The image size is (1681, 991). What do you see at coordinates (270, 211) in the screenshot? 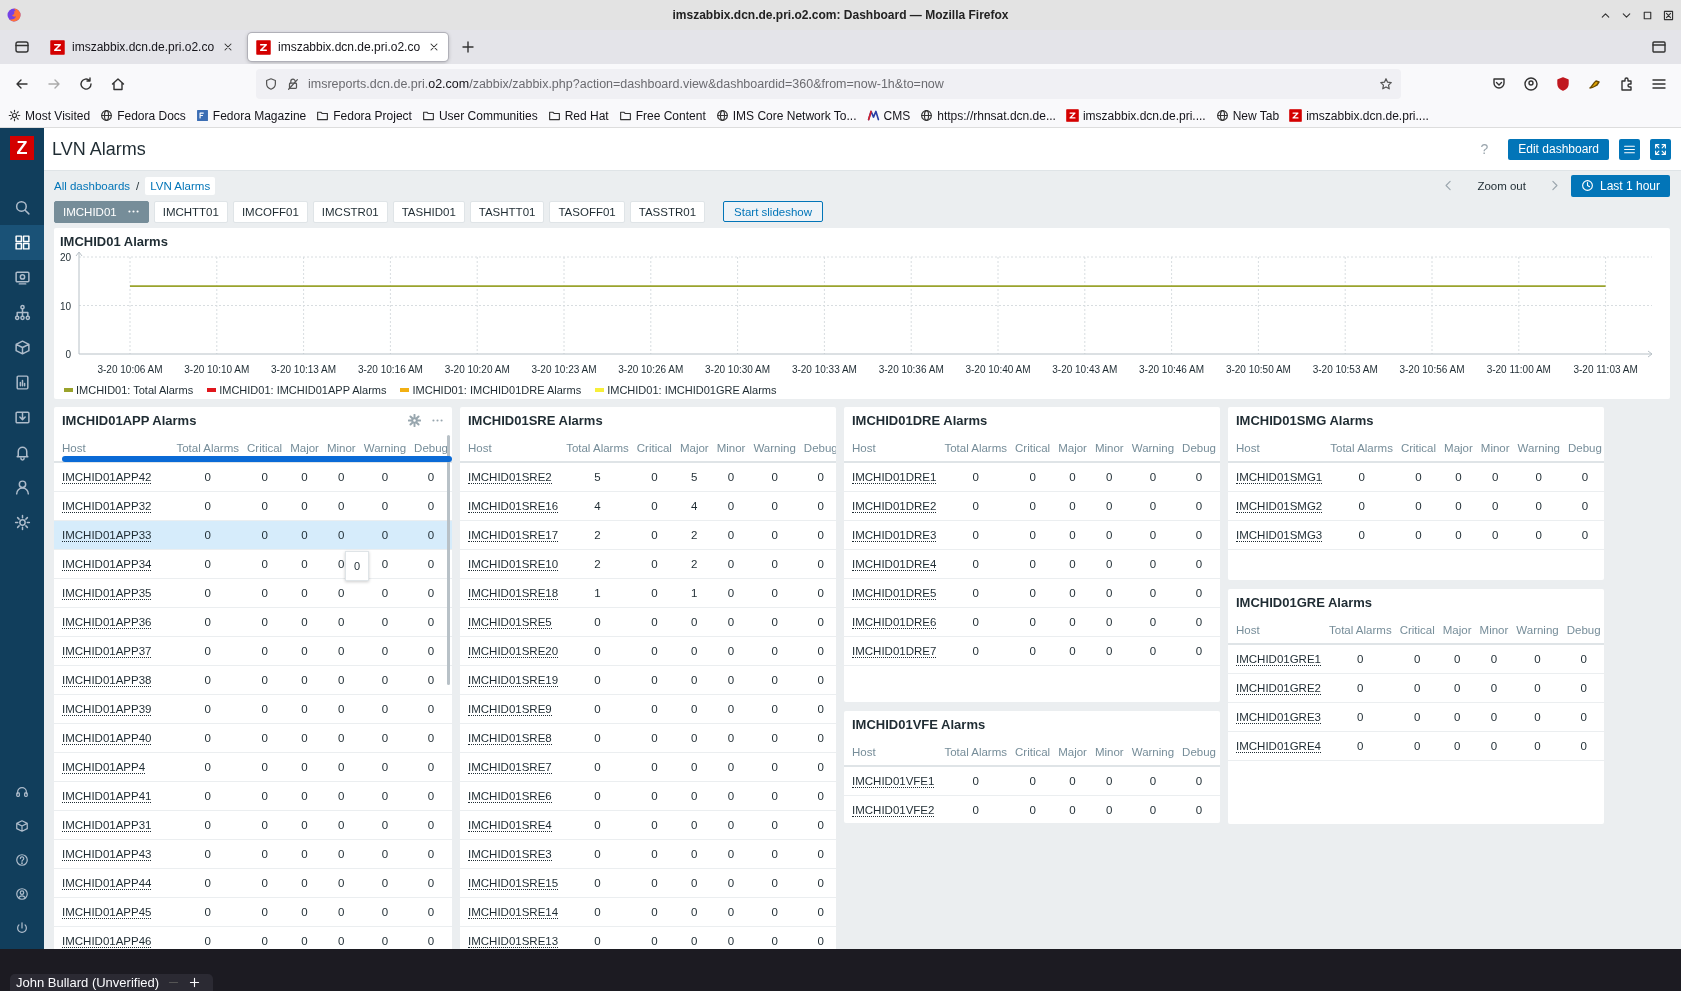
I see `dashboard-tab: IMCOFF01` at bounding box center [270, 211].